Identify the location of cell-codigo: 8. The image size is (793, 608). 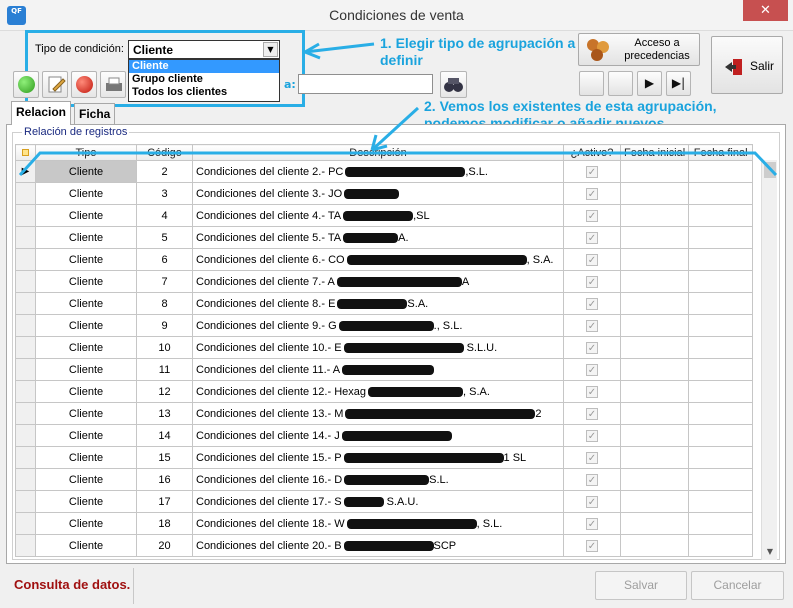
(164, 303).